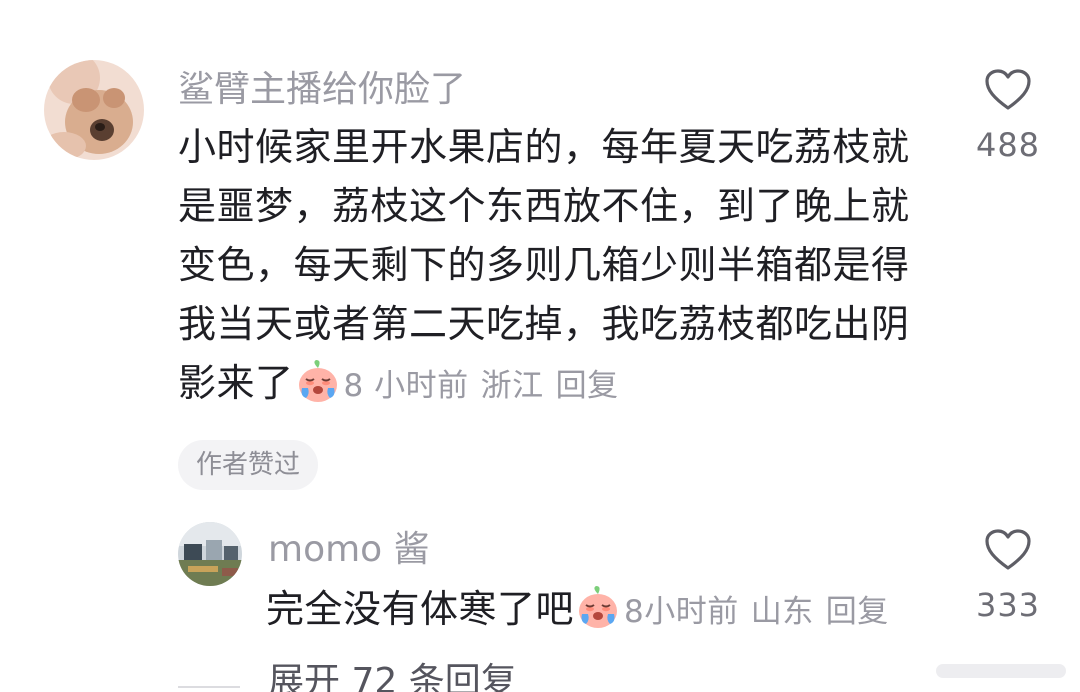 This screenshot has width=1080, height=692. I want to click on expand-replies-button: 展开 72 条回复, so click(392, 678).